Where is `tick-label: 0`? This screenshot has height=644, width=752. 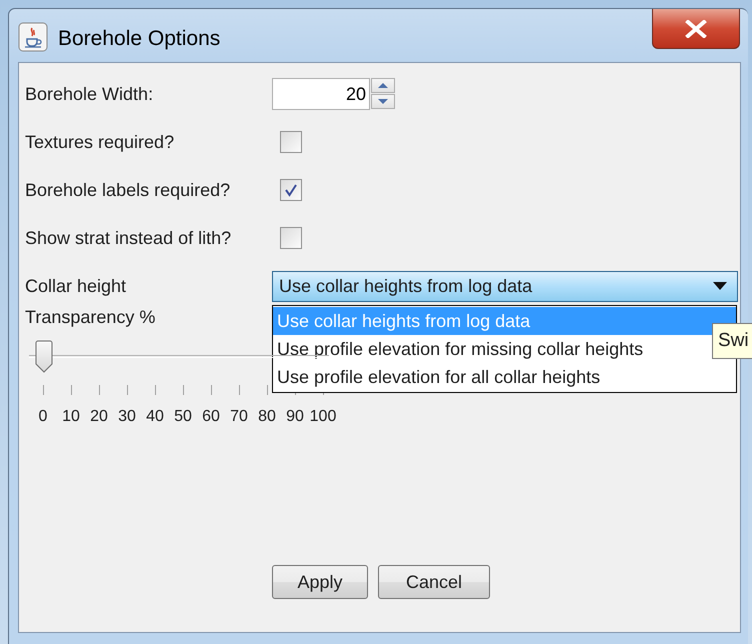 tick-label: 0 is located at coordinates (43, 417).